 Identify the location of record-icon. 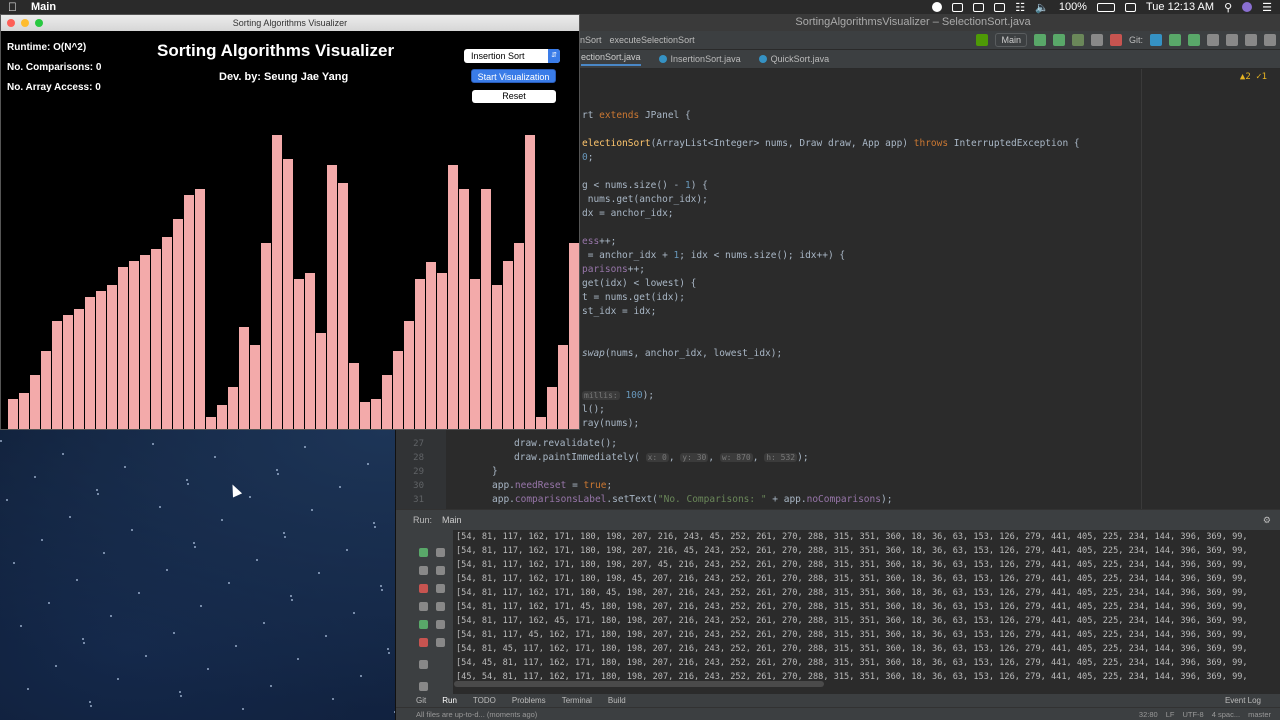
(937, 7).